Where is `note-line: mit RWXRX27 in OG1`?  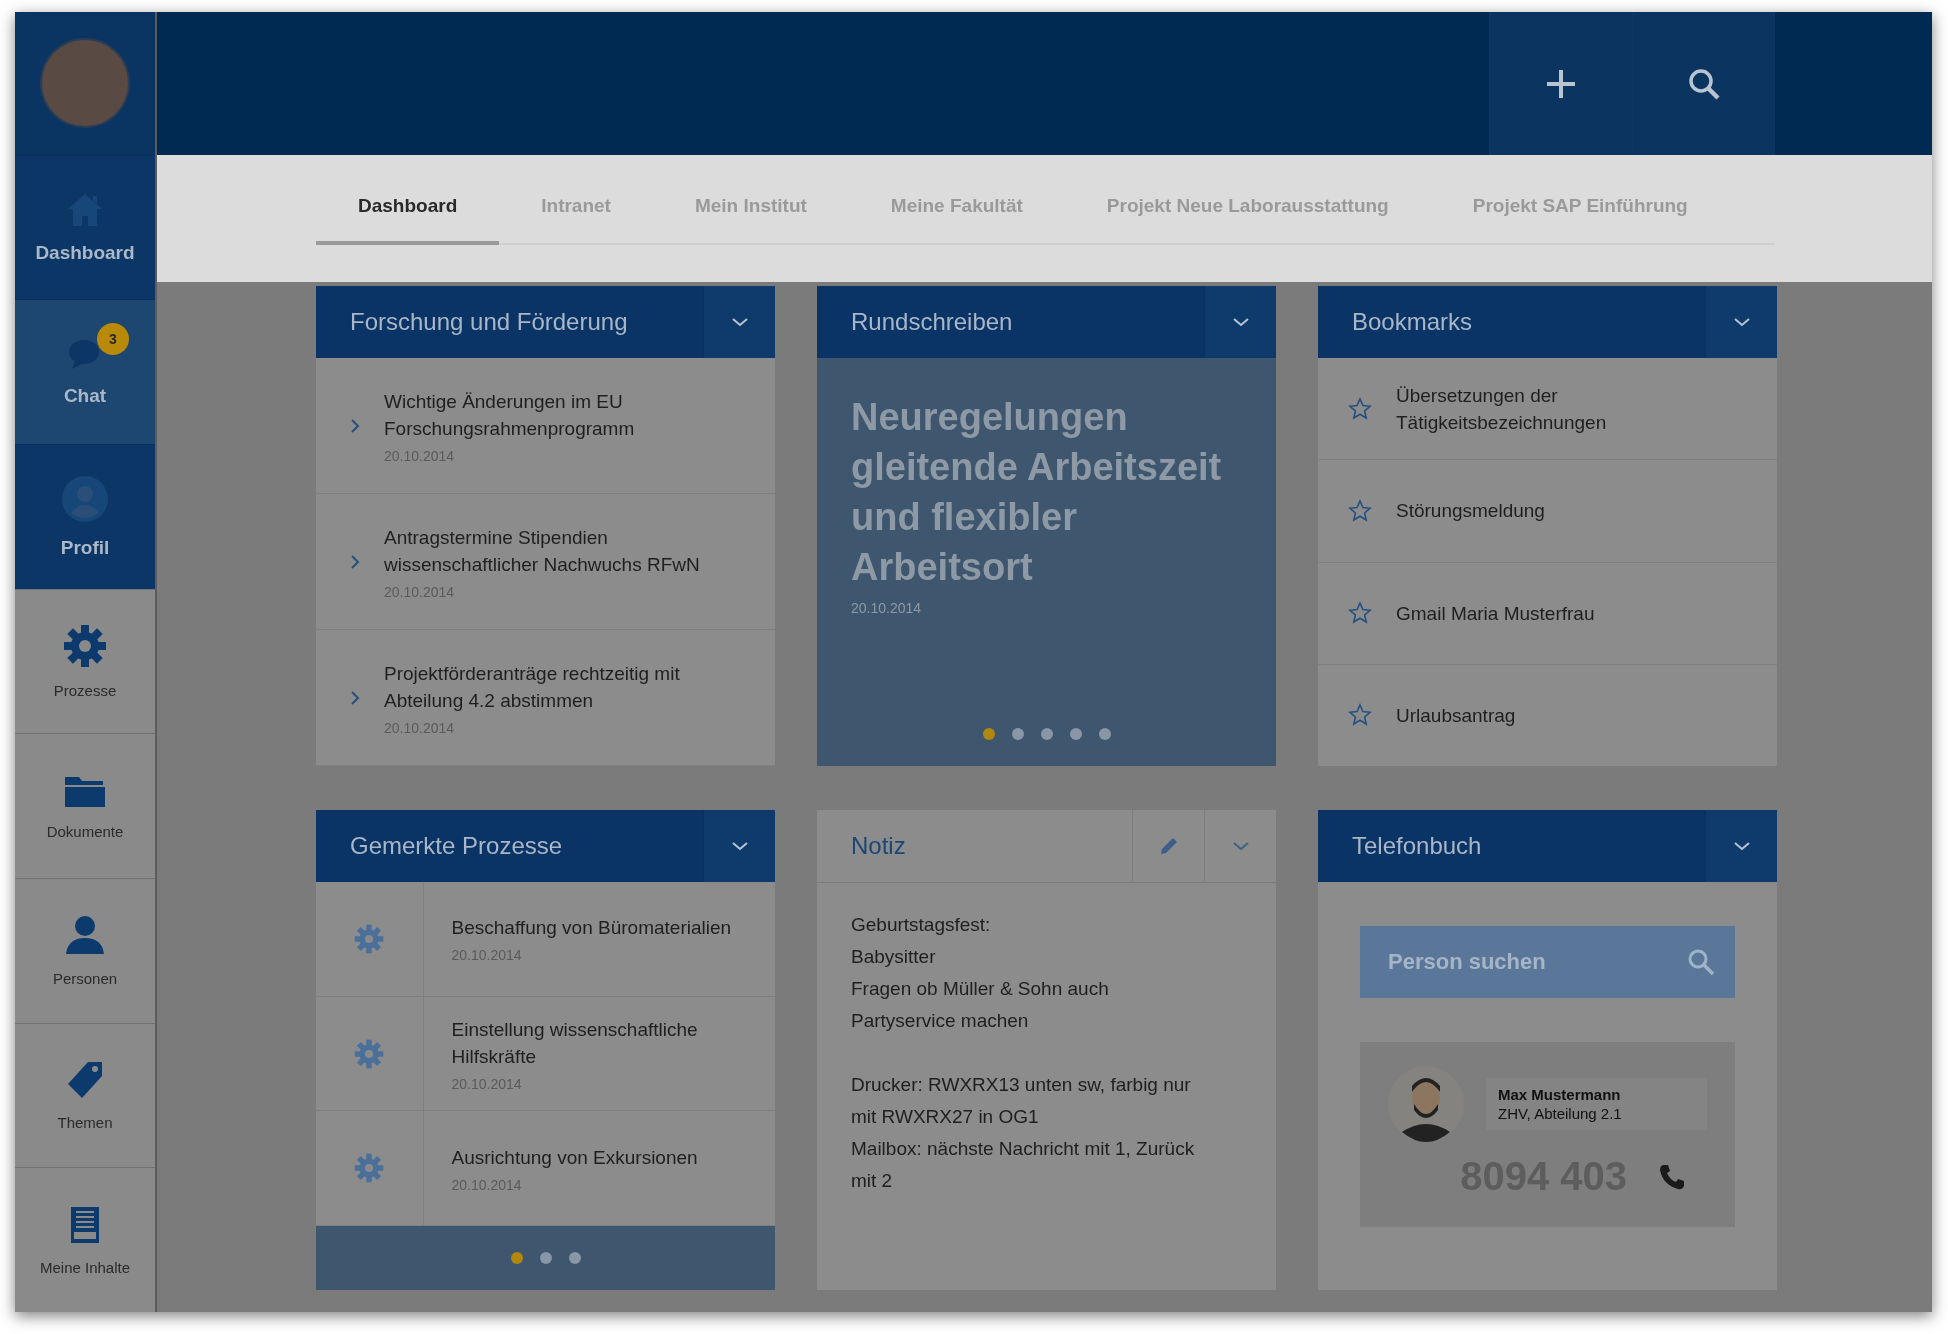
note-line: mit RWXRX27 in OG1 is located at coordinates (945, 1117).